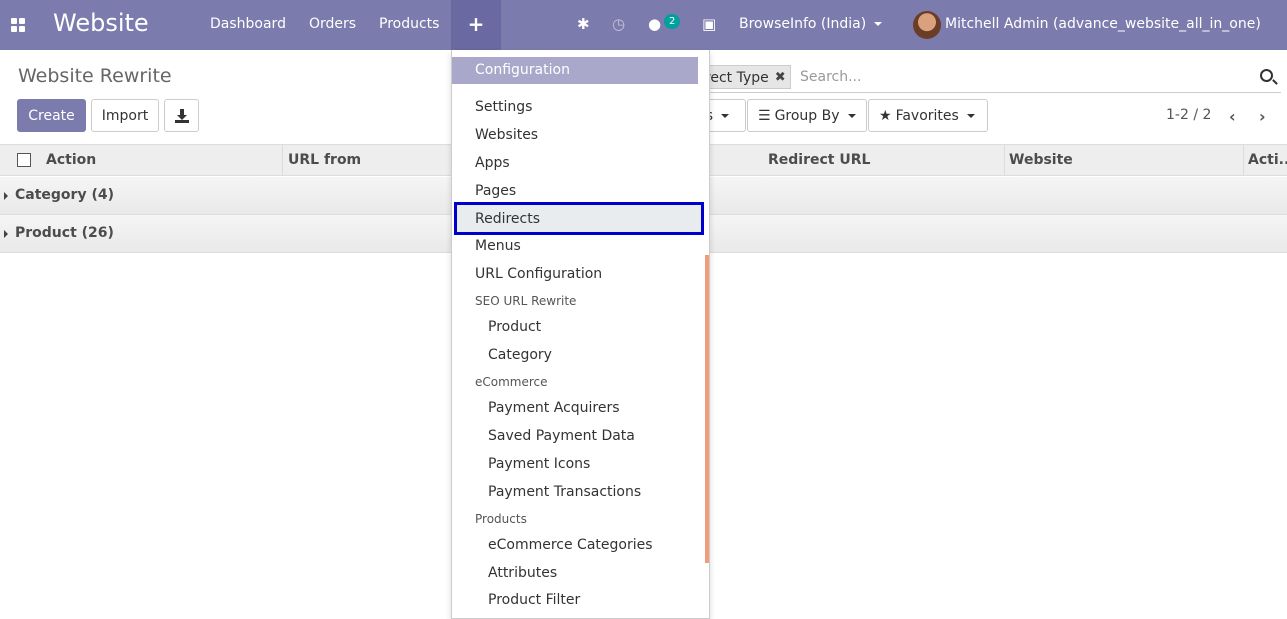 This screenshot has height=619, width=1287. Describe the element at coordinates (476, 25) in the screenshot. I see `configuration-menu-button: +` at that location.